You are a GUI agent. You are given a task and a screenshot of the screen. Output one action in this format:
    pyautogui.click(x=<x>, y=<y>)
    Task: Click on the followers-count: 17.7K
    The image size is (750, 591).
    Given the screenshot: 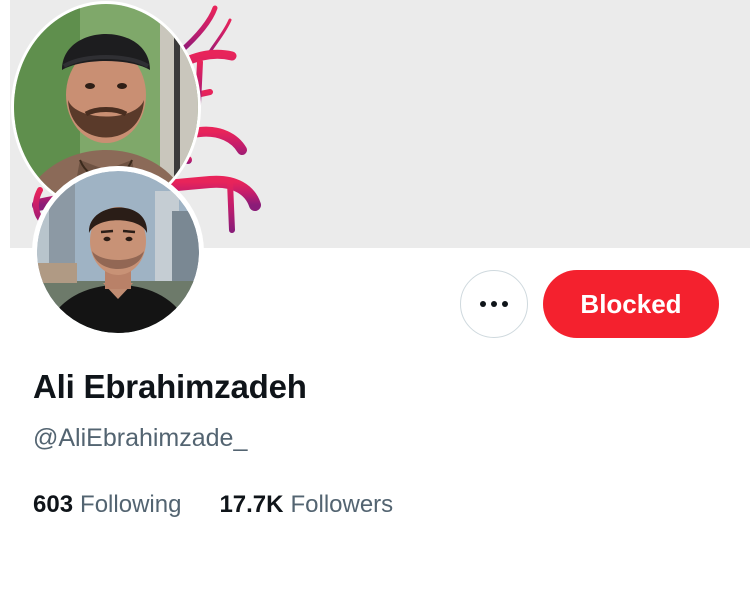 What is the action you would take?
    pyautogui.click(x=251, y=504)
    